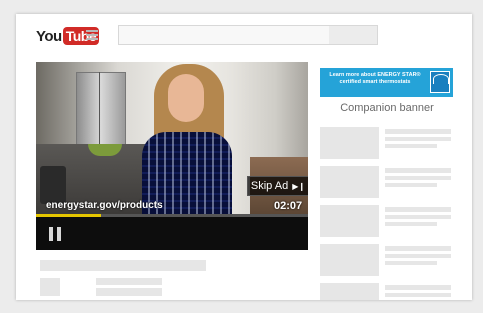 The height and width of the screenshot is (313, 483). Describe the element at coordinates (172, 233) in the screenshot. I see `player-controls` at that location.